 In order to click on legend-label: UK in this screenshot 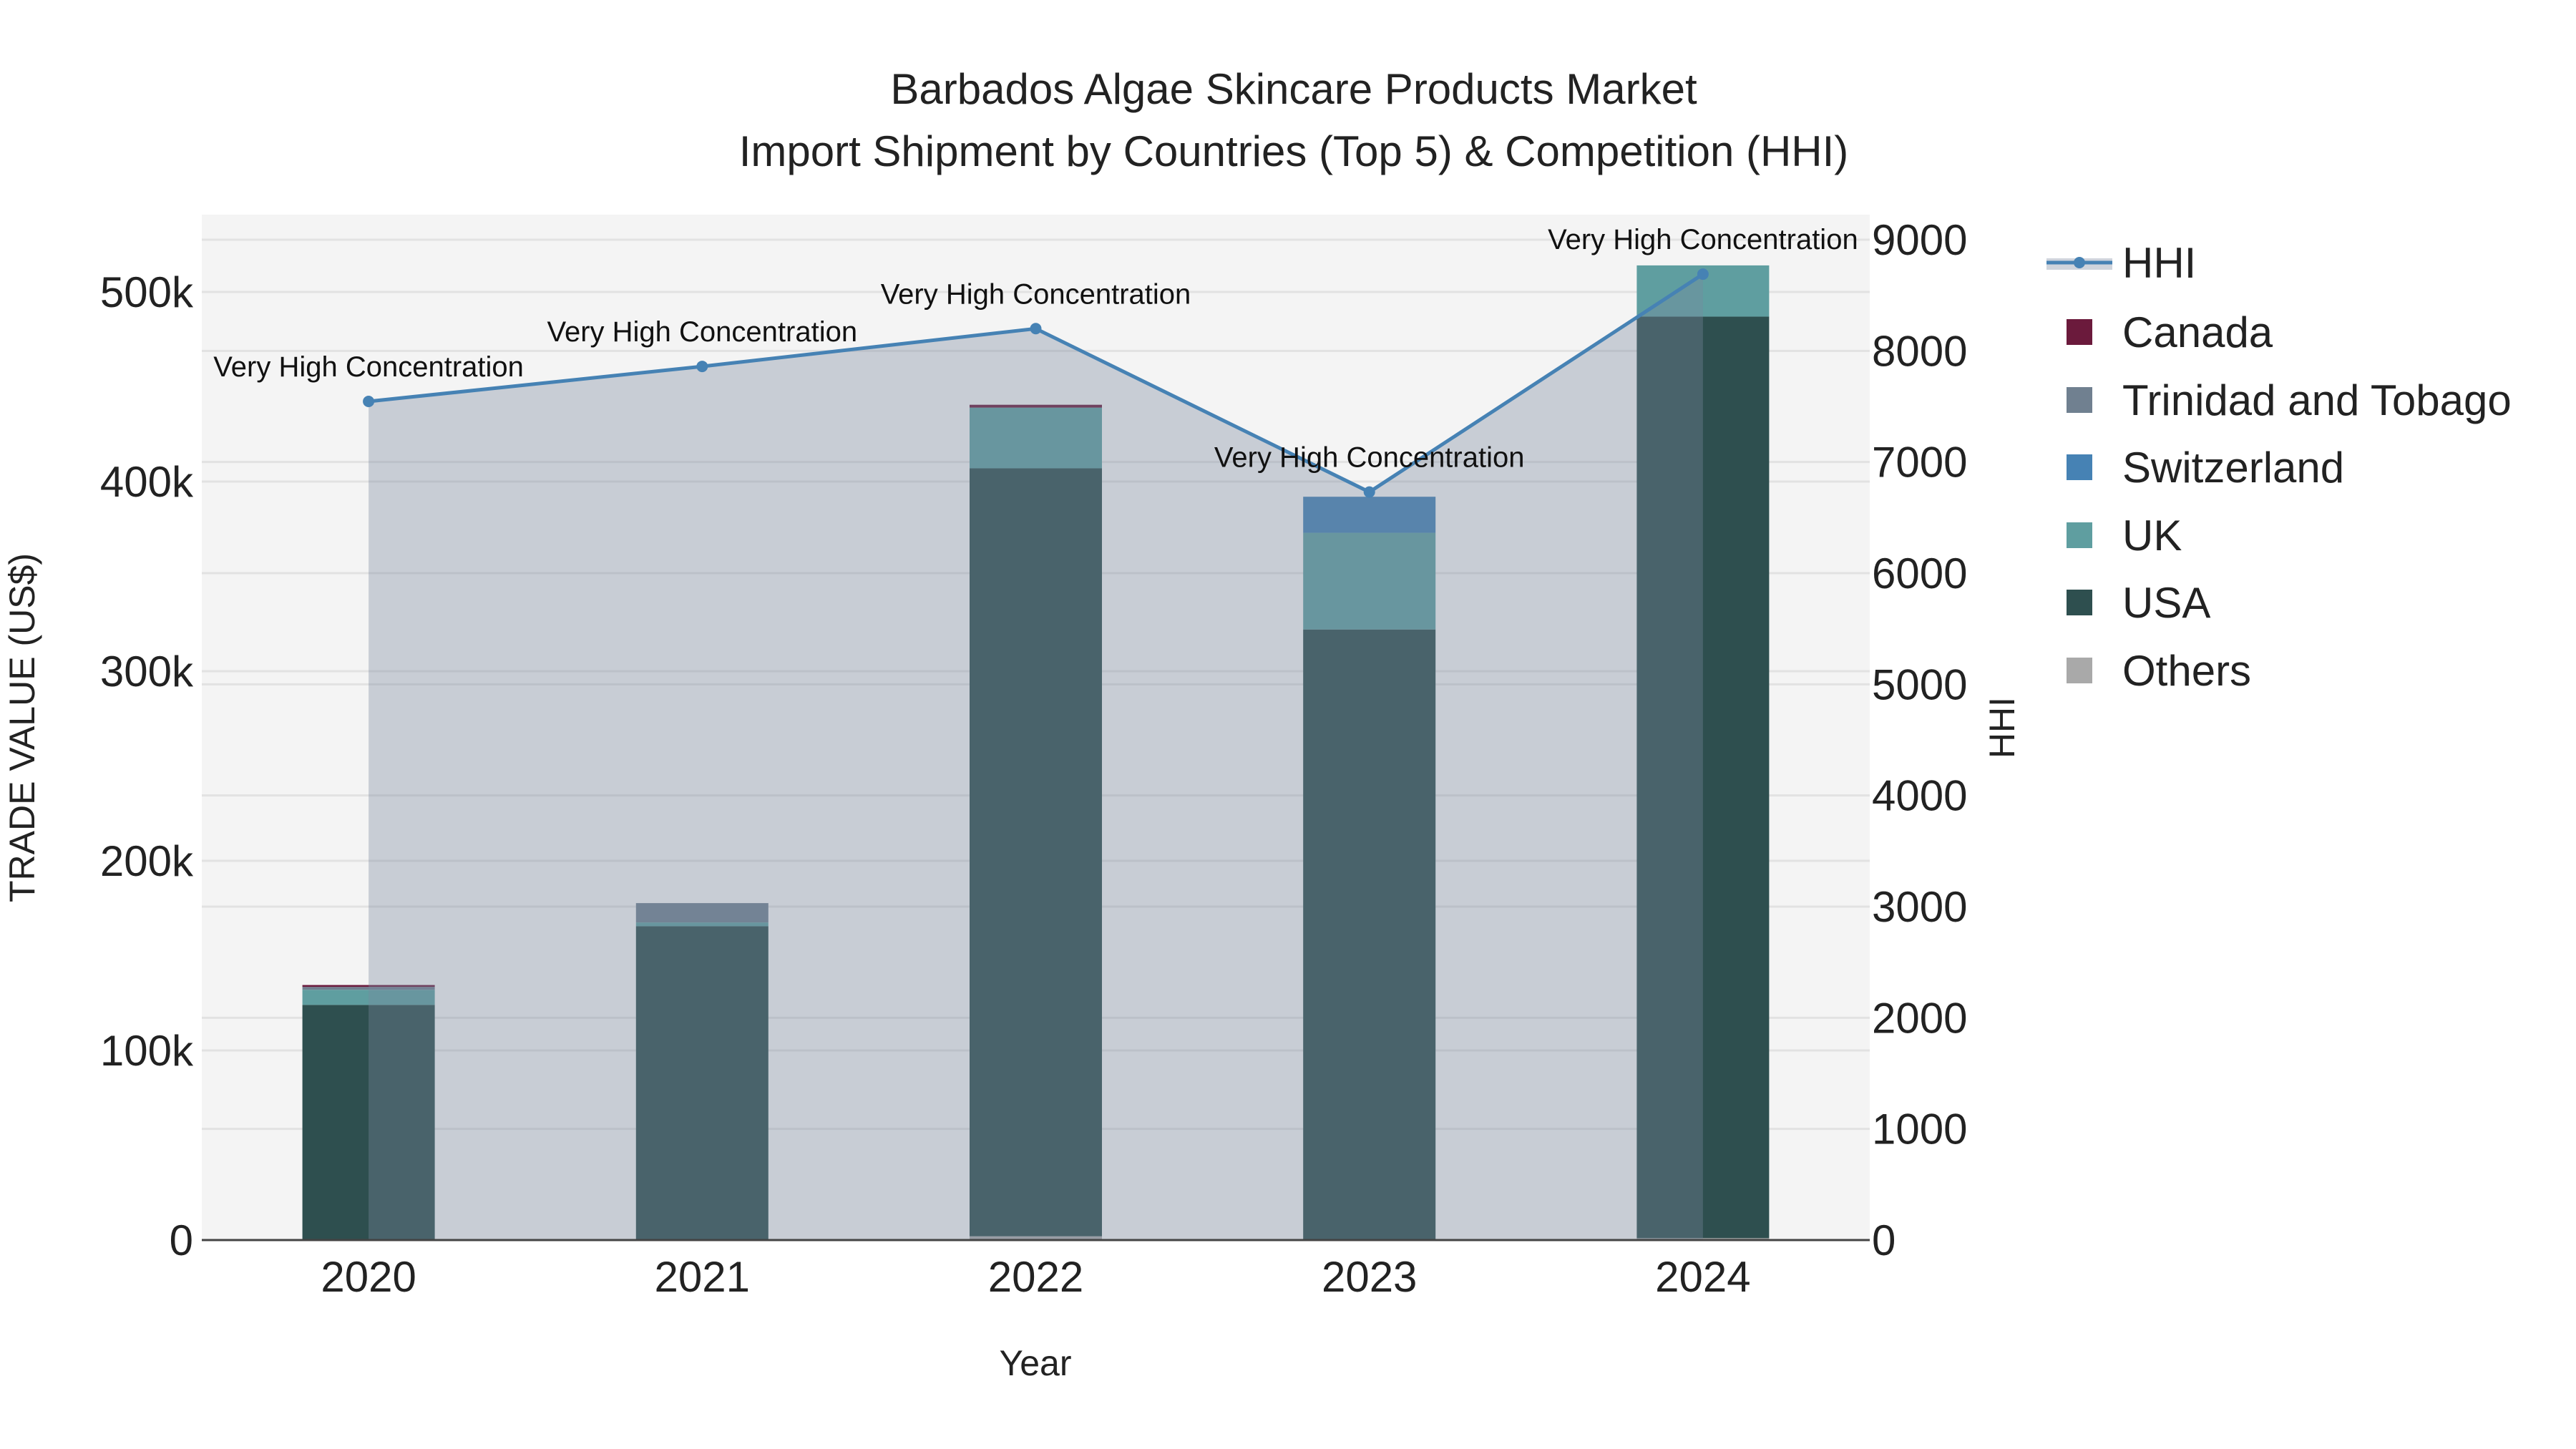, I will do `click(2152, 536)`.